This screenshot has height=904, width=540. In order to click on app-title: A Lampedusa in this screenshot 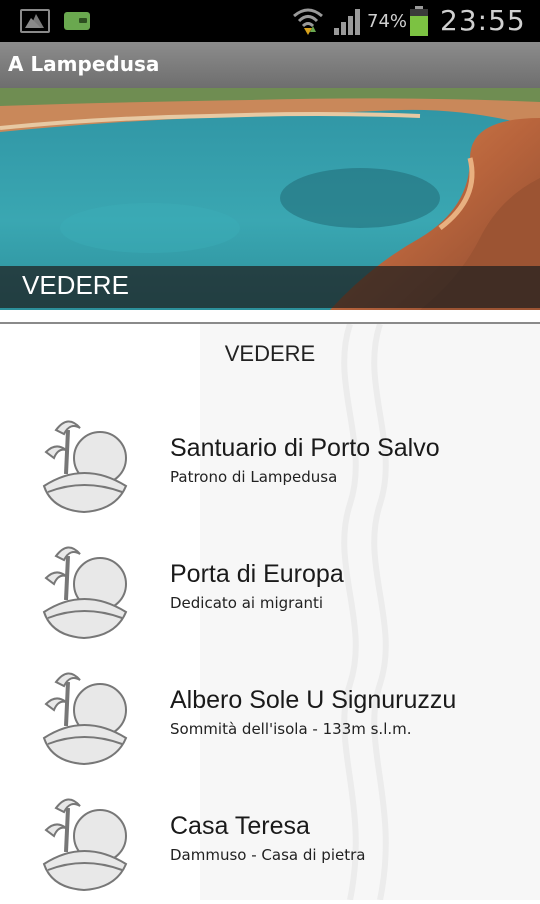, I will do `click(84, 64)`.